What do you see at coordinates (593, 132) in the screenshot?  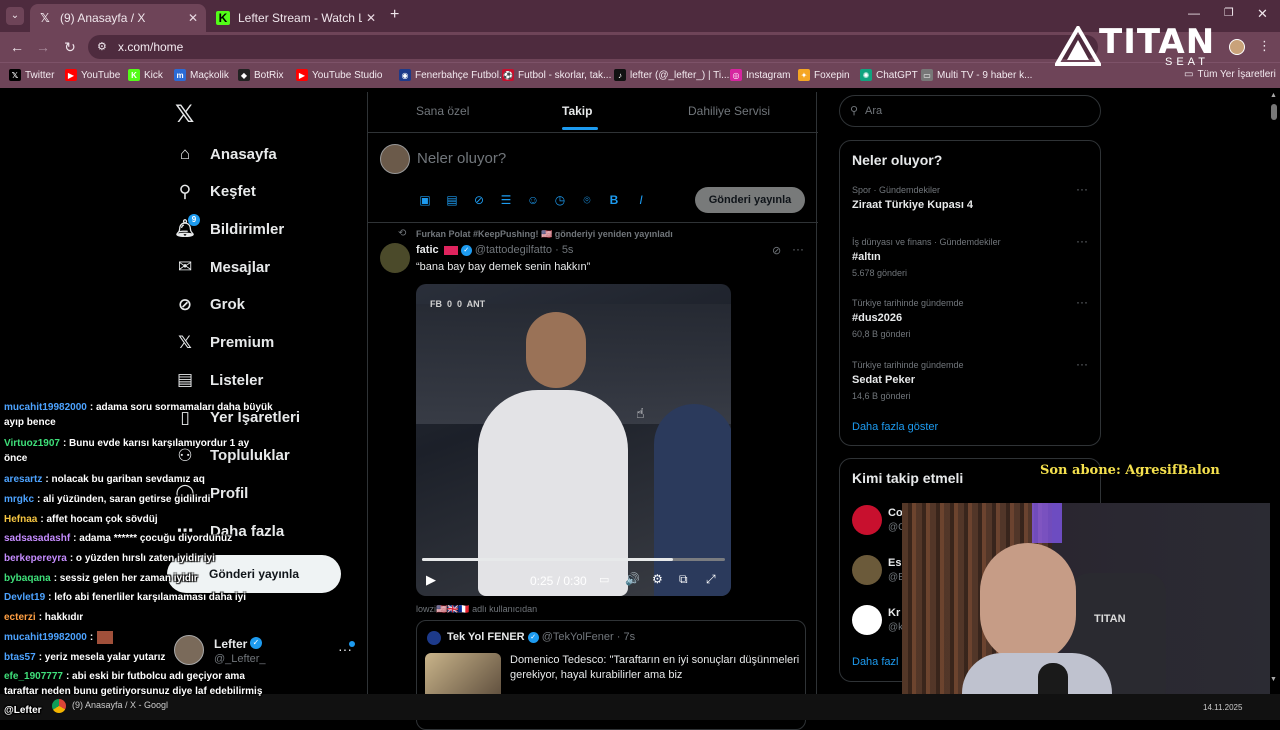 I see `divider` at bounding box center [593, 132].